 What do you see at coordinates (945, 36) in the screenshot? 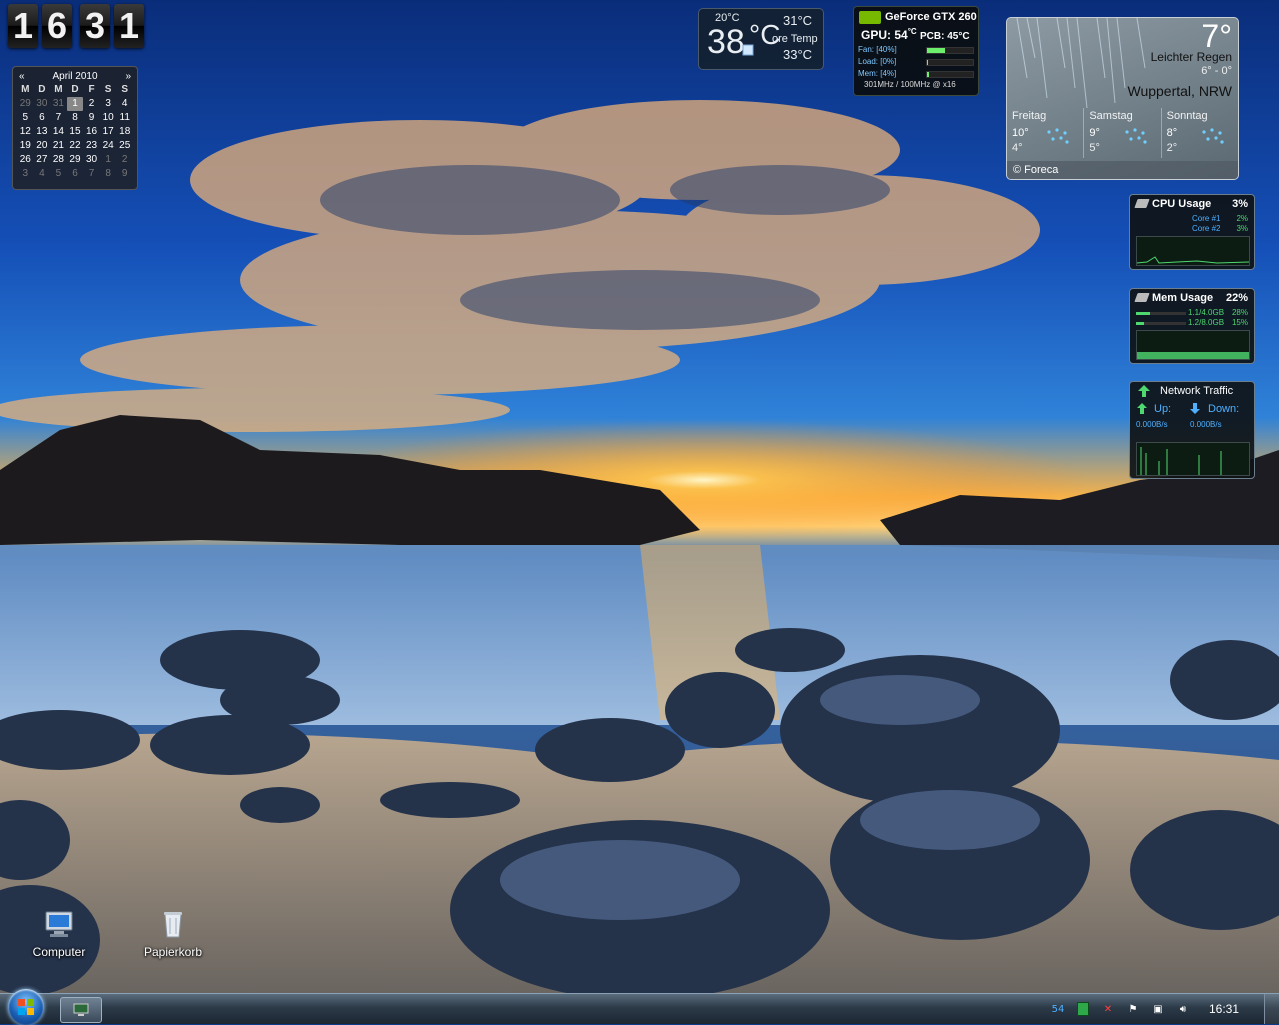
I see `pcb-temp: PCB: 45°C` at bounding box center [945, 36].